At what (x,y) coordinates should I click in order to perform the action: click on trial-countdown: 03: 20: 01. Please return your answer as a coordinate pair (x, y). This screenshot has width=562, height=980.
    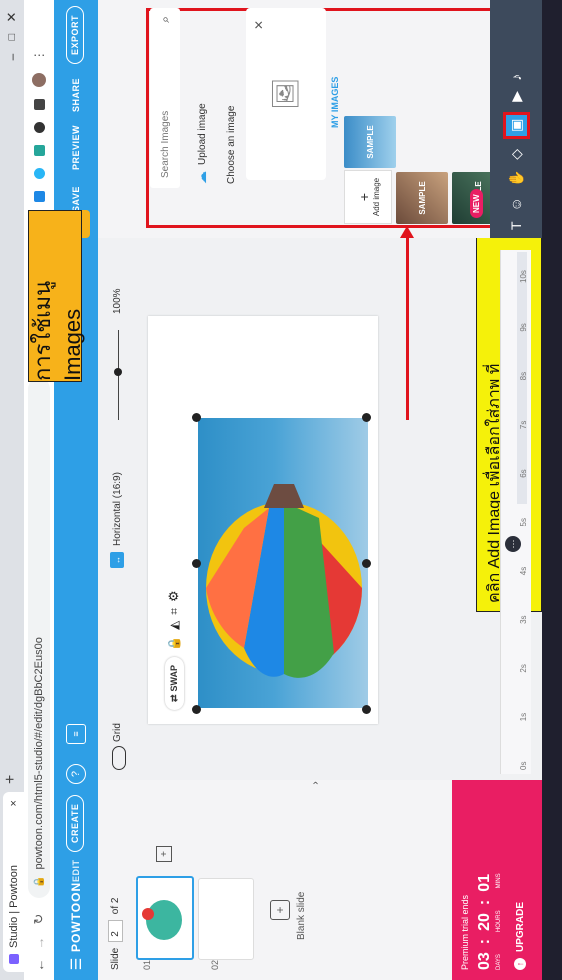
    Looking at the image, I should click on (485, 922).